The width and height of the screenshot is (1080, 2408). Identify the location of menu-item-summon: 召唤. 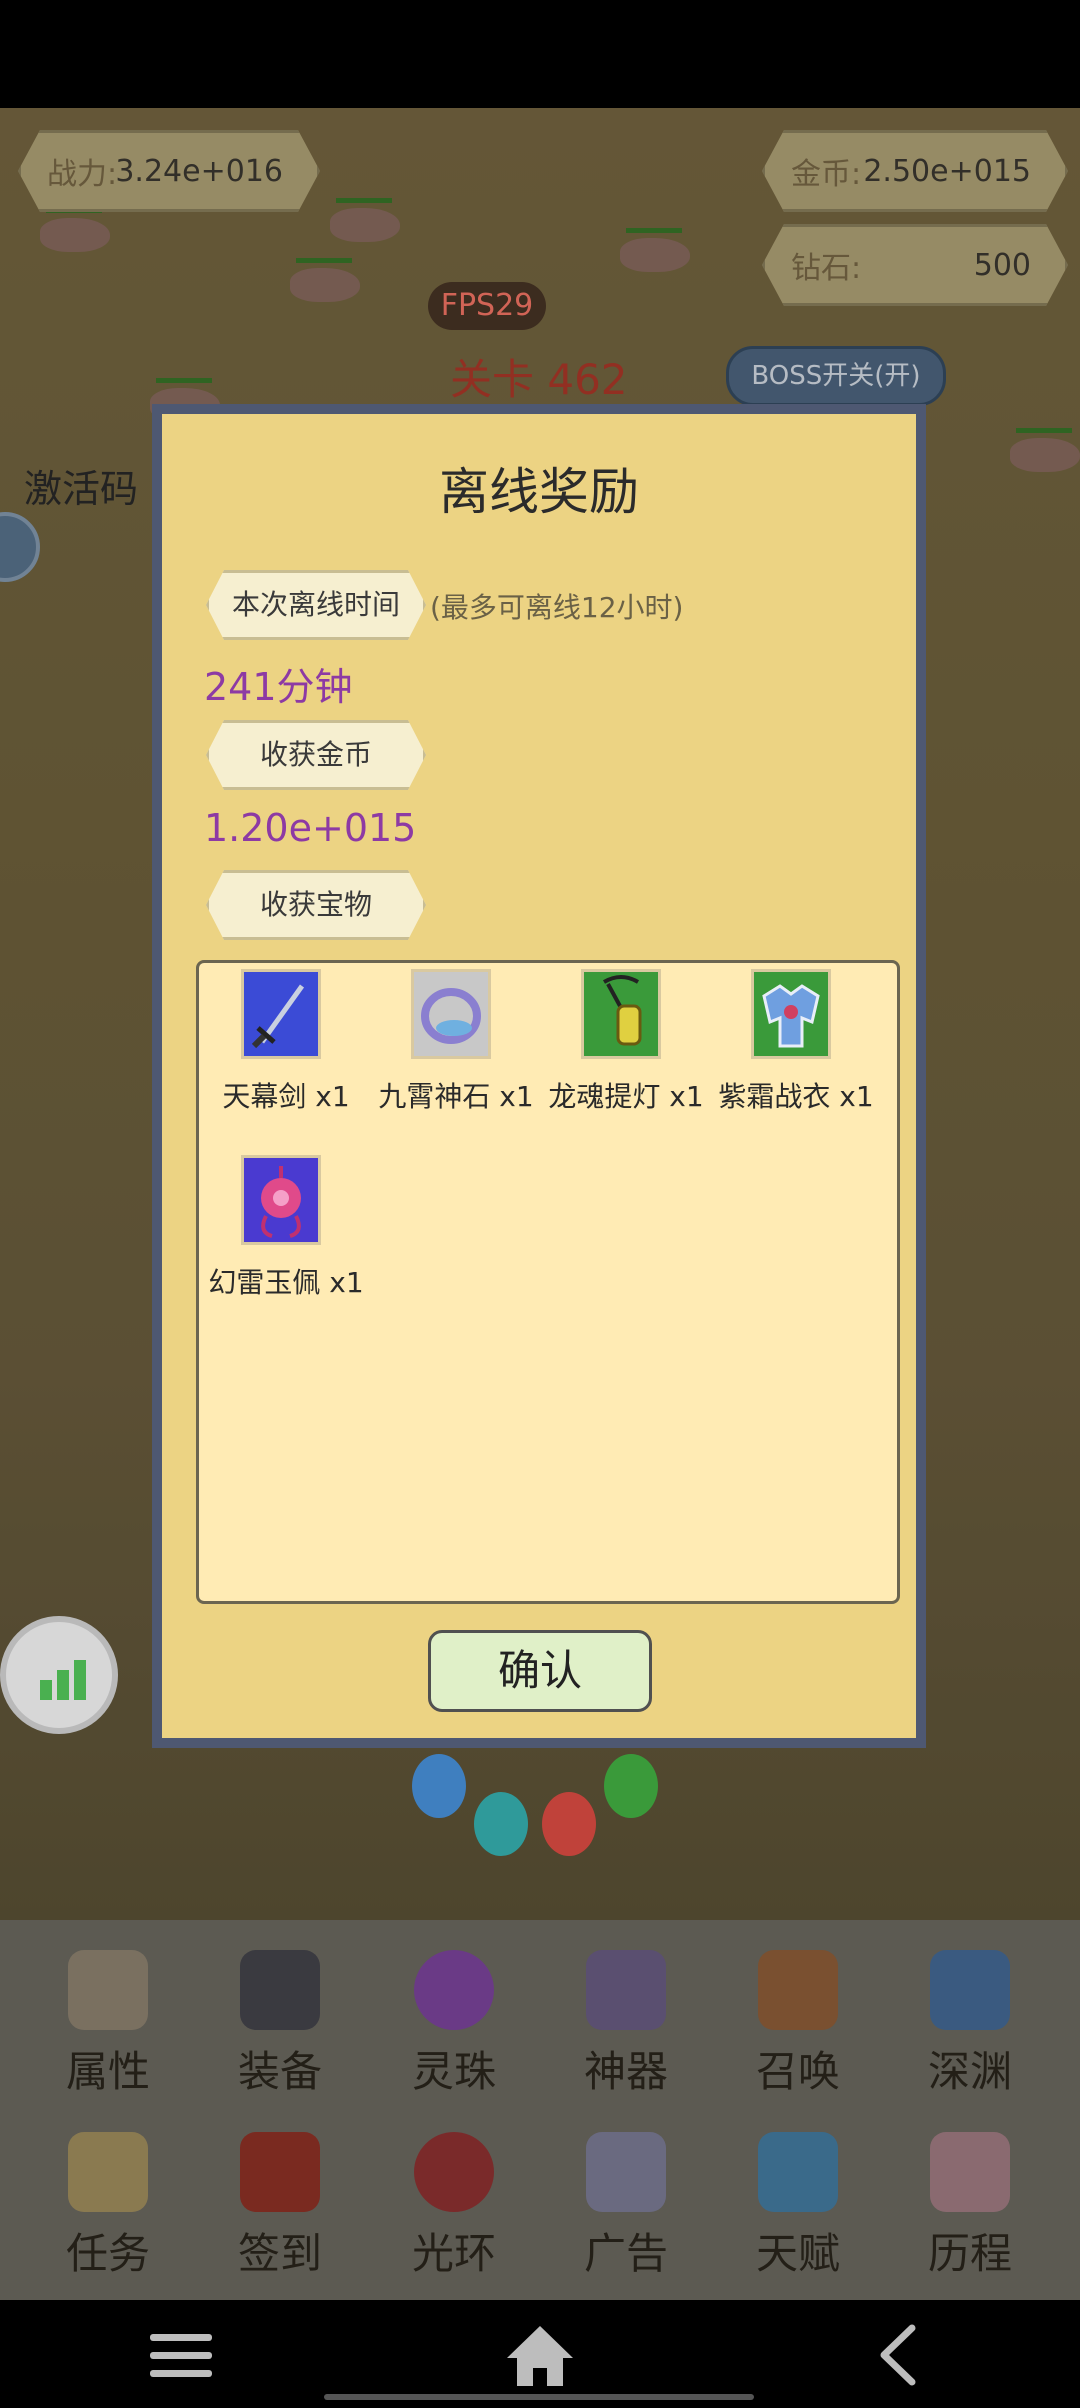
(798, 2023).